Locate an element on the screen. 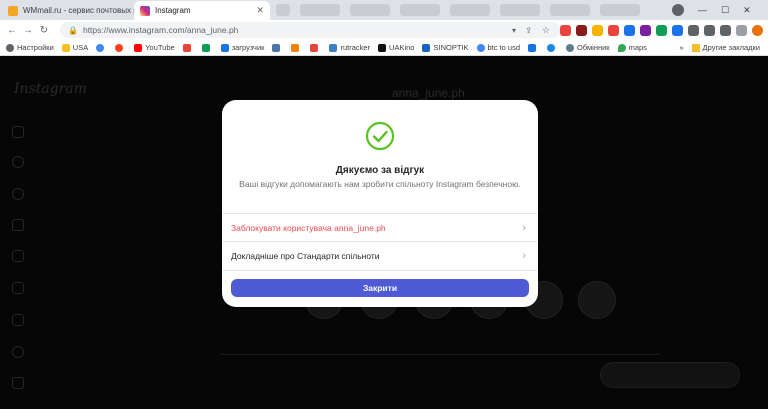 Image resolution: width=768 pixels, height=409 pixels. profile-avatar-icon is located at coordinates (757, 30).